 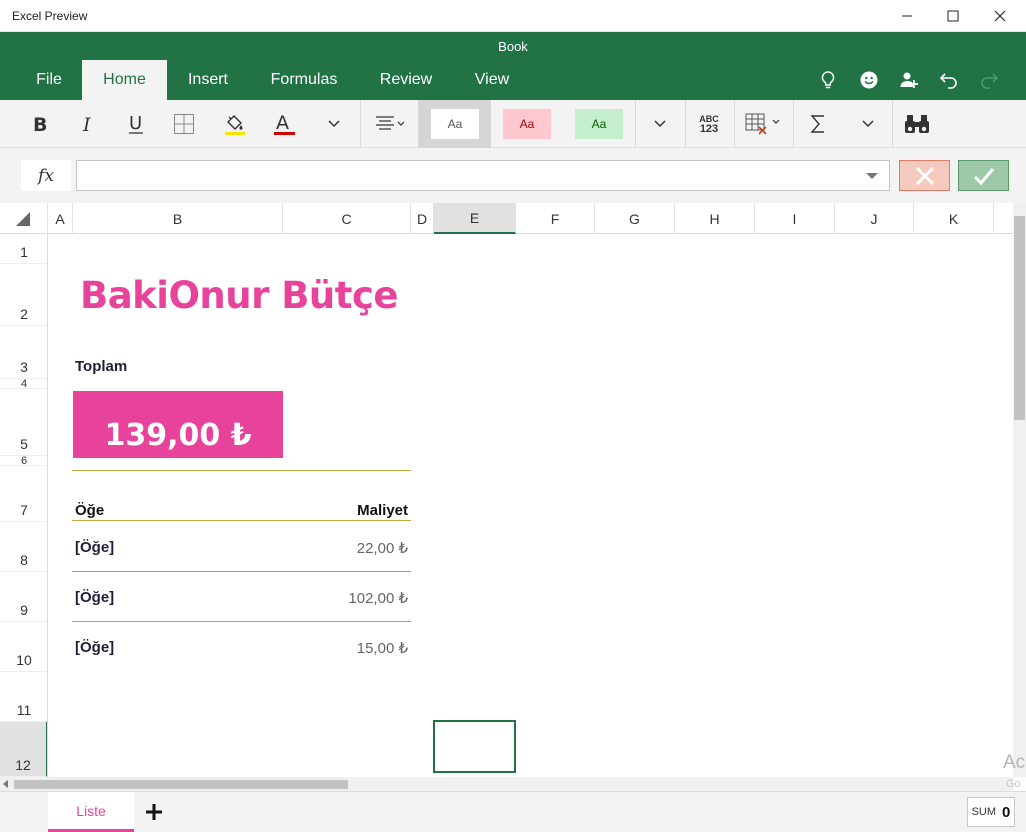 What do you see at coordinates (983, 175) in the screenshot?
I see `confirm-entry-button` at bounding box center [983, 175].